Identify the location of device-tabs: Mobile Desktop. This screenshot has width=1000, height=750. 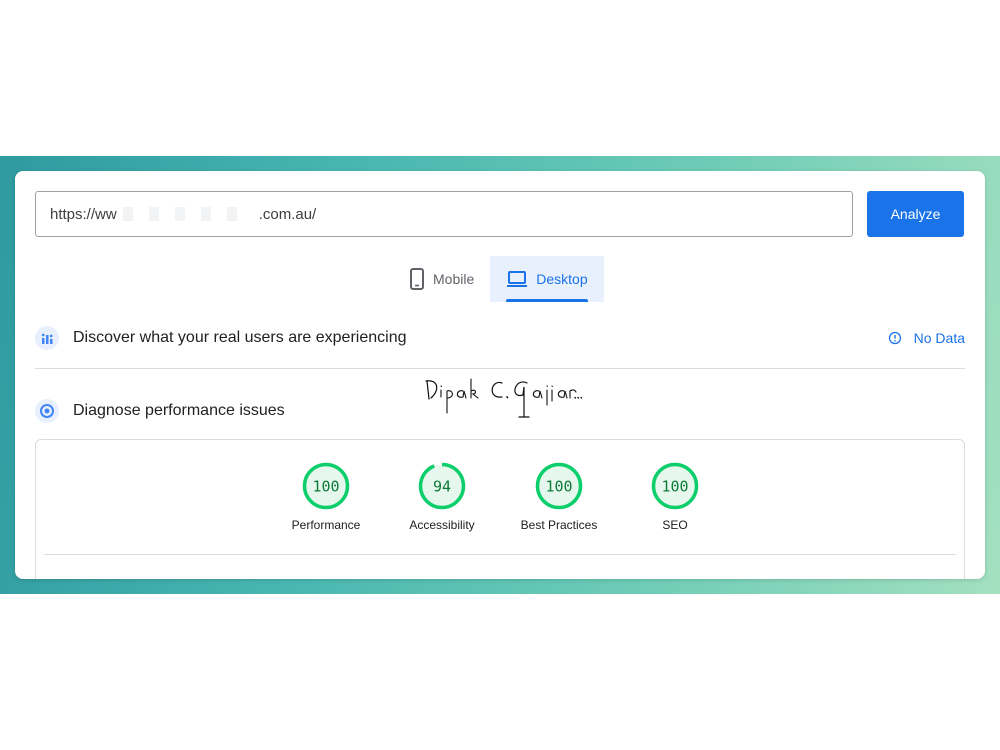
(498, 279).